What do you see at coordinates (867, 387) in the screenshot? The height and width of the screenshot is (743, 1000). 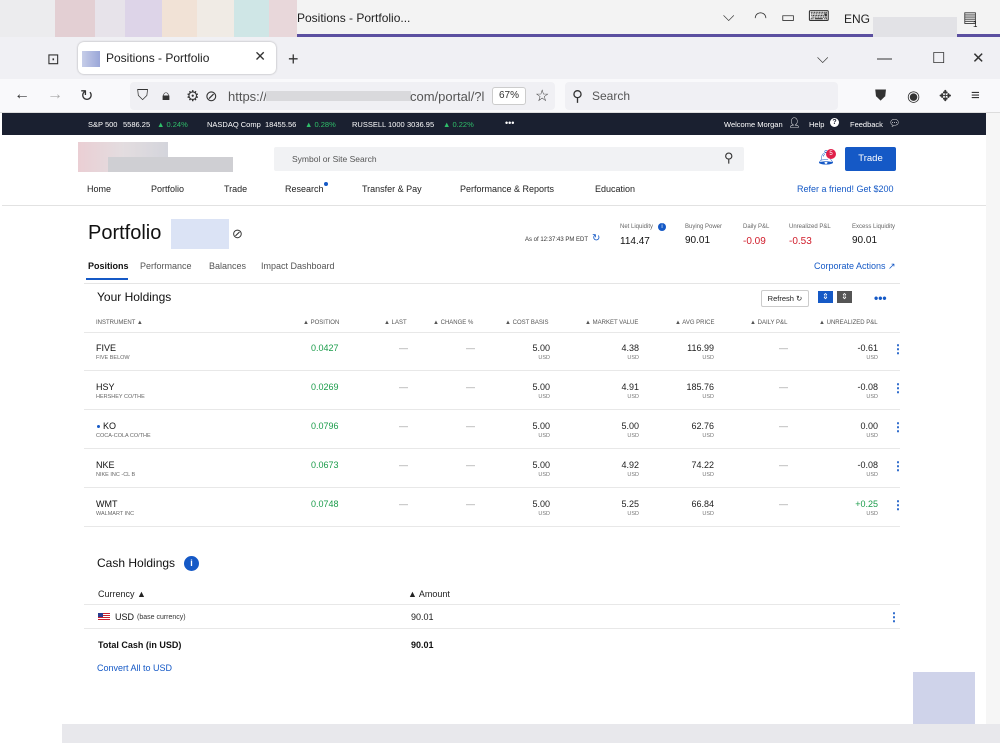 I see `holding-unrealized-pnl: -0.08` at bounding box center [867, 387].